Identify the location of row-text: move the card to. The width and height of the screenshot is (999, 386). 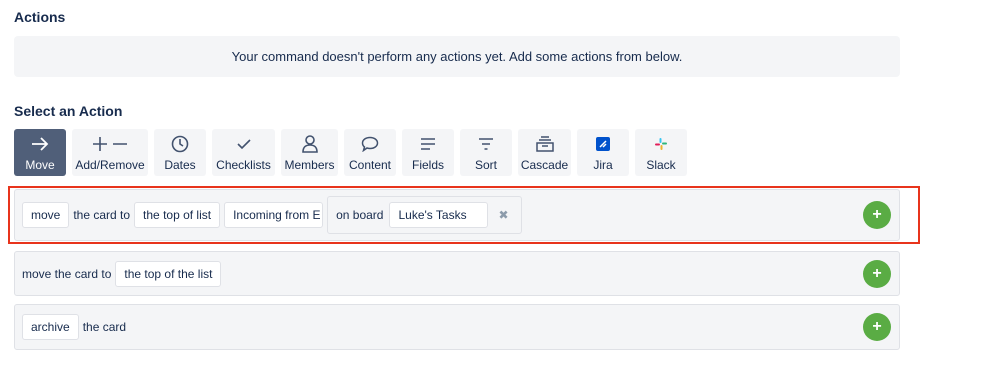
(67, 273).